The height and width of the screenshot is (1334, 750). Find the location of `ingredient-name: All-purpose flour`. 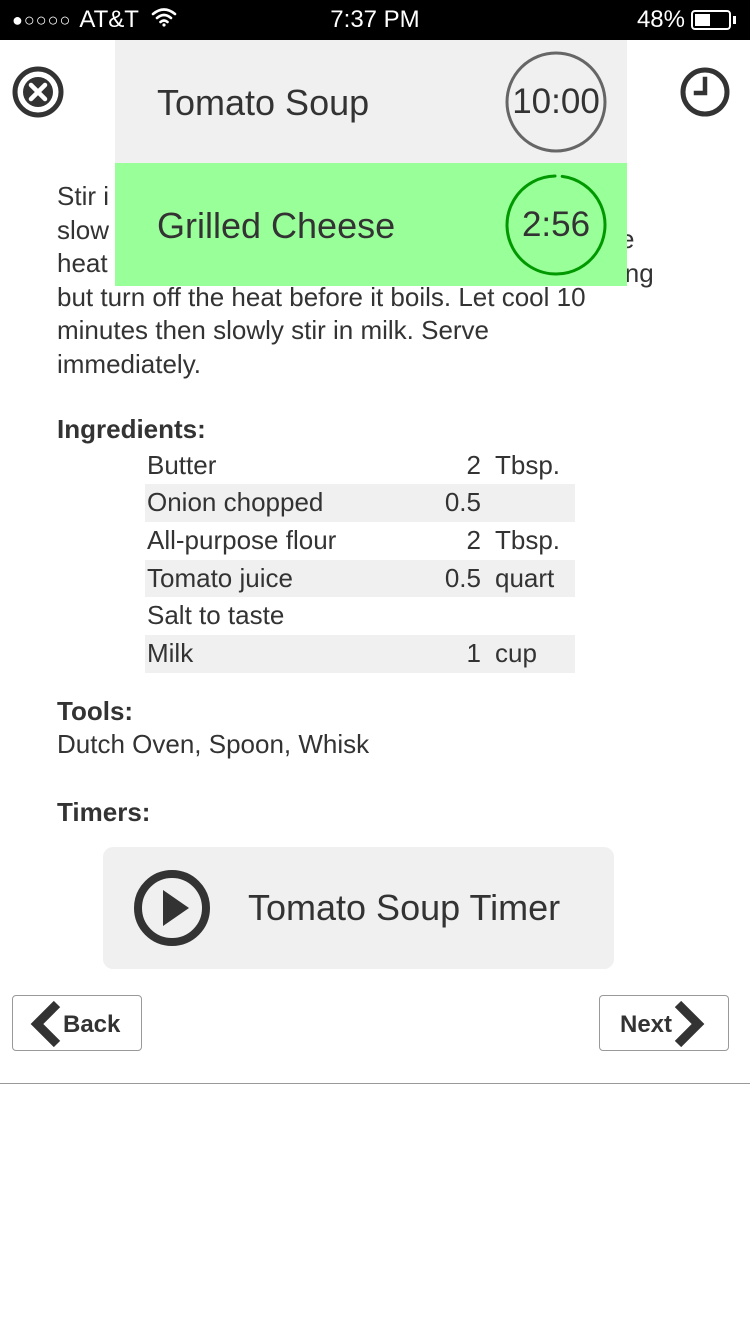

ingredient-name: All-purpose flour is located at coordinates (242, 539).